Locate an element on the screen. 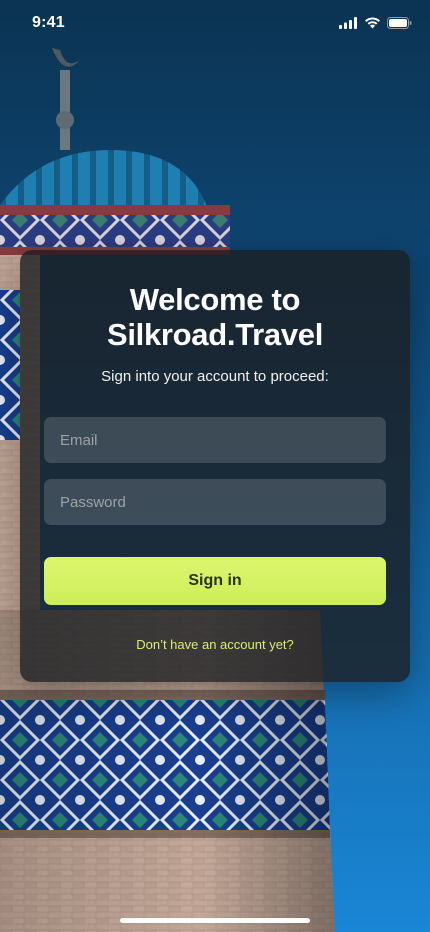 Image resolution: width=430 pixels, height=932 pixels. home-indicator is located at coordinates (215, 920).